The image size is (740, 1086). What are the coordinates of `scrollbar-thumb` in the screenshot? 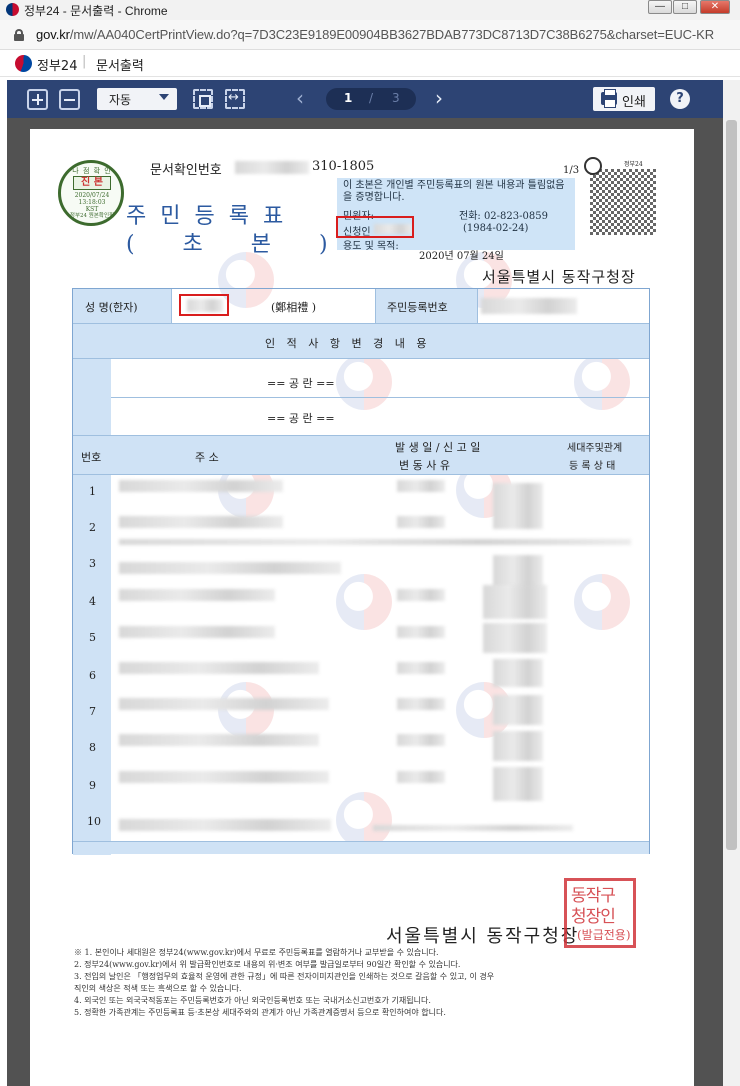 It's located at (731, 485).